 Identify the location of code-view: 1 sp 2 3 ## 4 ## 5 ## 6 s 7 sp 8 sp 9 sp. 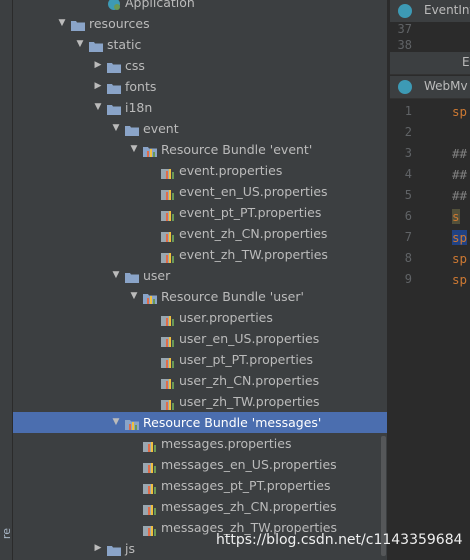
(430, 200).